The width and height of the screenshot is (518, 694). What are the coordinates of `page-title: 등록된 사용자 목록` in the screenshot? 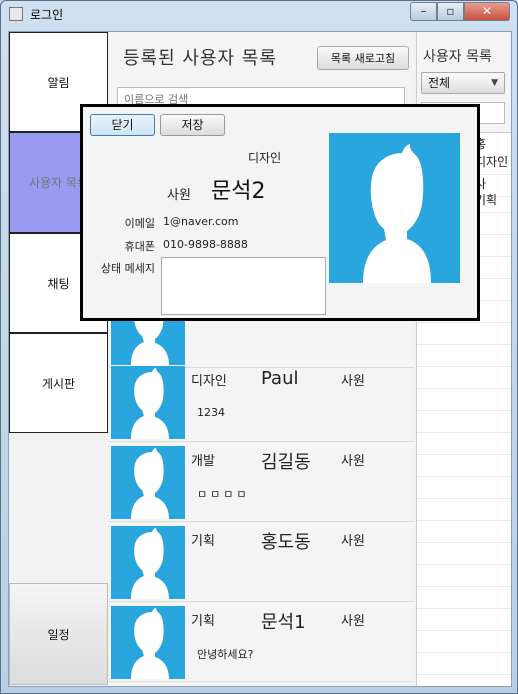 It's located at (200, 58).